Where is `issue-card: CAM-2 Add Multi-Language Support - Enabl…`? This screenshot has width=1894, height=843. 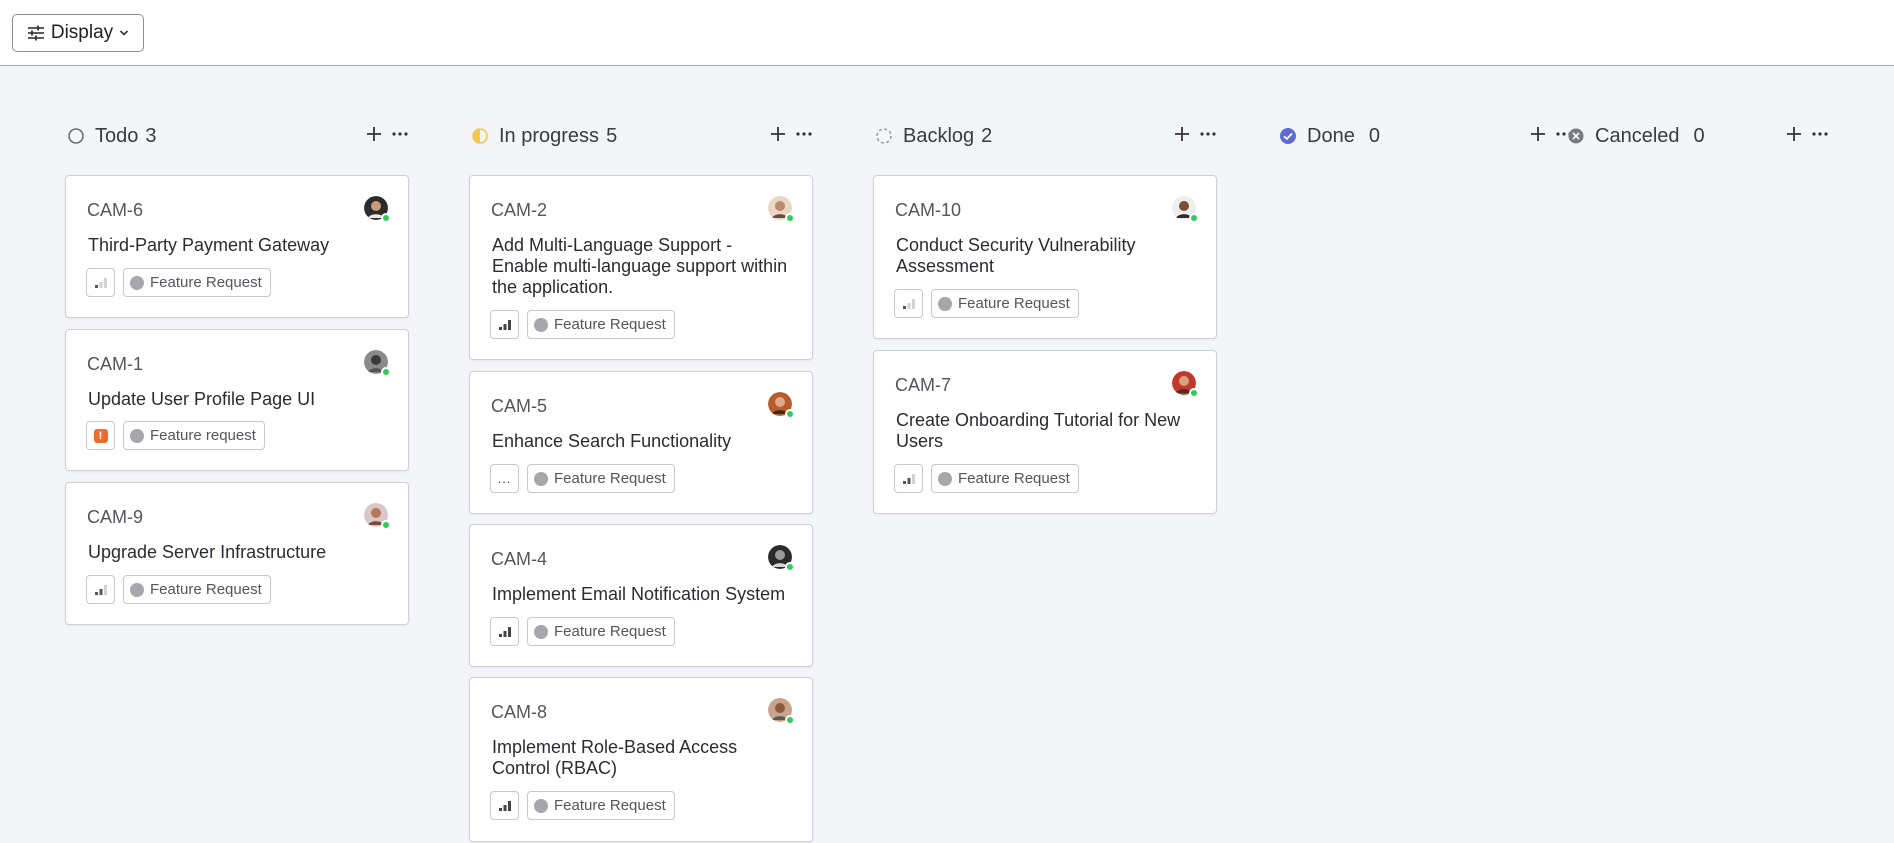
issue-card: CAM-2 Add Multi-Language Support - Enabl… is located at coordinates (641, 267).